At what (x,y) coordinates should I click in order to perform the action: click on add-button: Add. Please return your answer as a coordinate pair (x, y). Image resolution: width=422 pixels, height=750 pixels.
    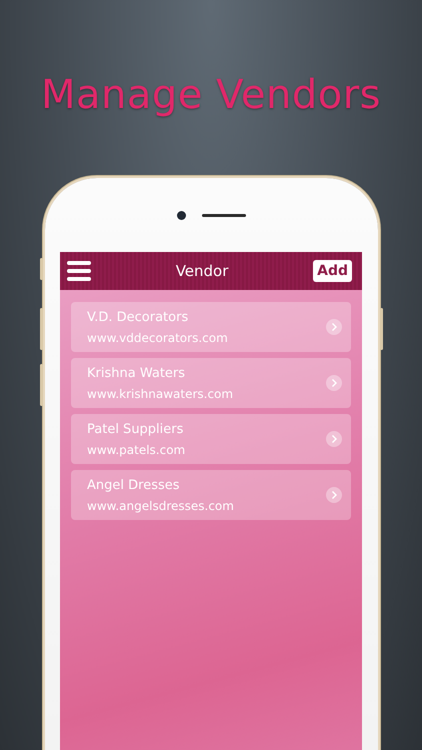
    Looking at the image, I should click on (332, 271).